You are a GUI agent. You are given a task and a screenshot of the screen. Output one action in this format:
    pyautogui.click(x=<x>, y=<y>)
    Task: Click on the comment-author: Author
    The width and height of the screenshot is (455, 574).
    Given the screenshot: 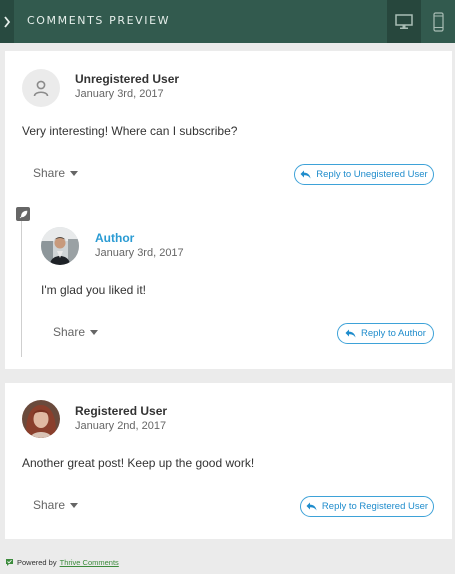 What is the action you would take?
    pyautogui.click(x=115, y=238)
    